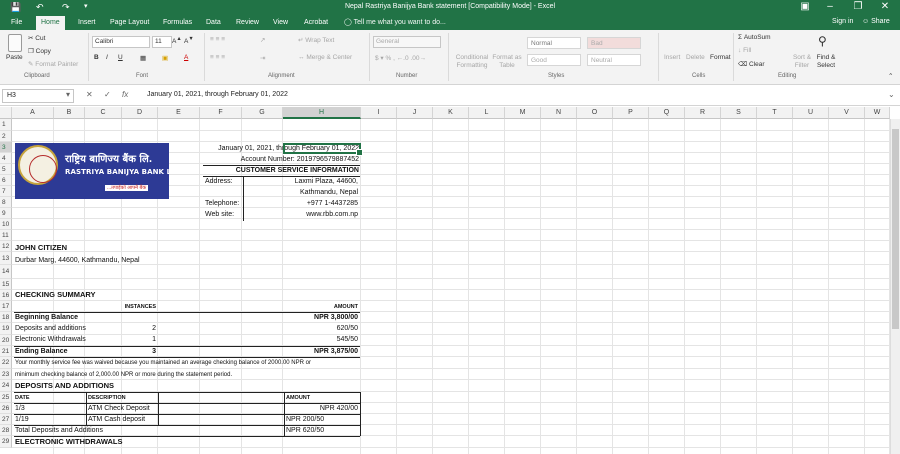  Describe the element at coordinates (877, 113) in the screenshot. I see `column-header-w: W` at that location.